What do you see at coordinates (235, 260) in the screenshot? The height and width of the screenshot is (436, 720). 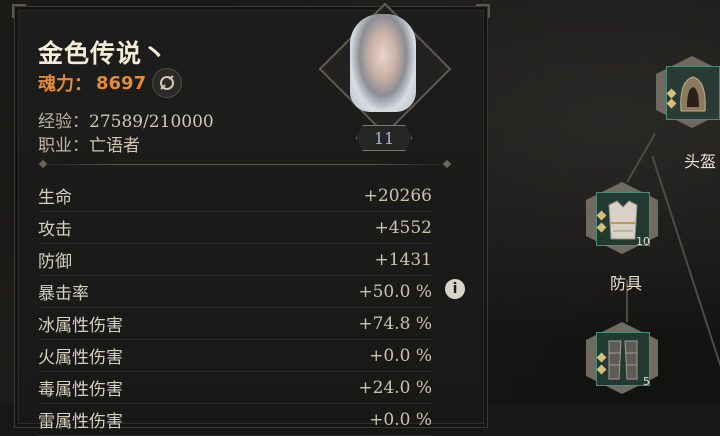 I see `stat-row-defense: 防御 +1431` at bounding box center [235, 260].